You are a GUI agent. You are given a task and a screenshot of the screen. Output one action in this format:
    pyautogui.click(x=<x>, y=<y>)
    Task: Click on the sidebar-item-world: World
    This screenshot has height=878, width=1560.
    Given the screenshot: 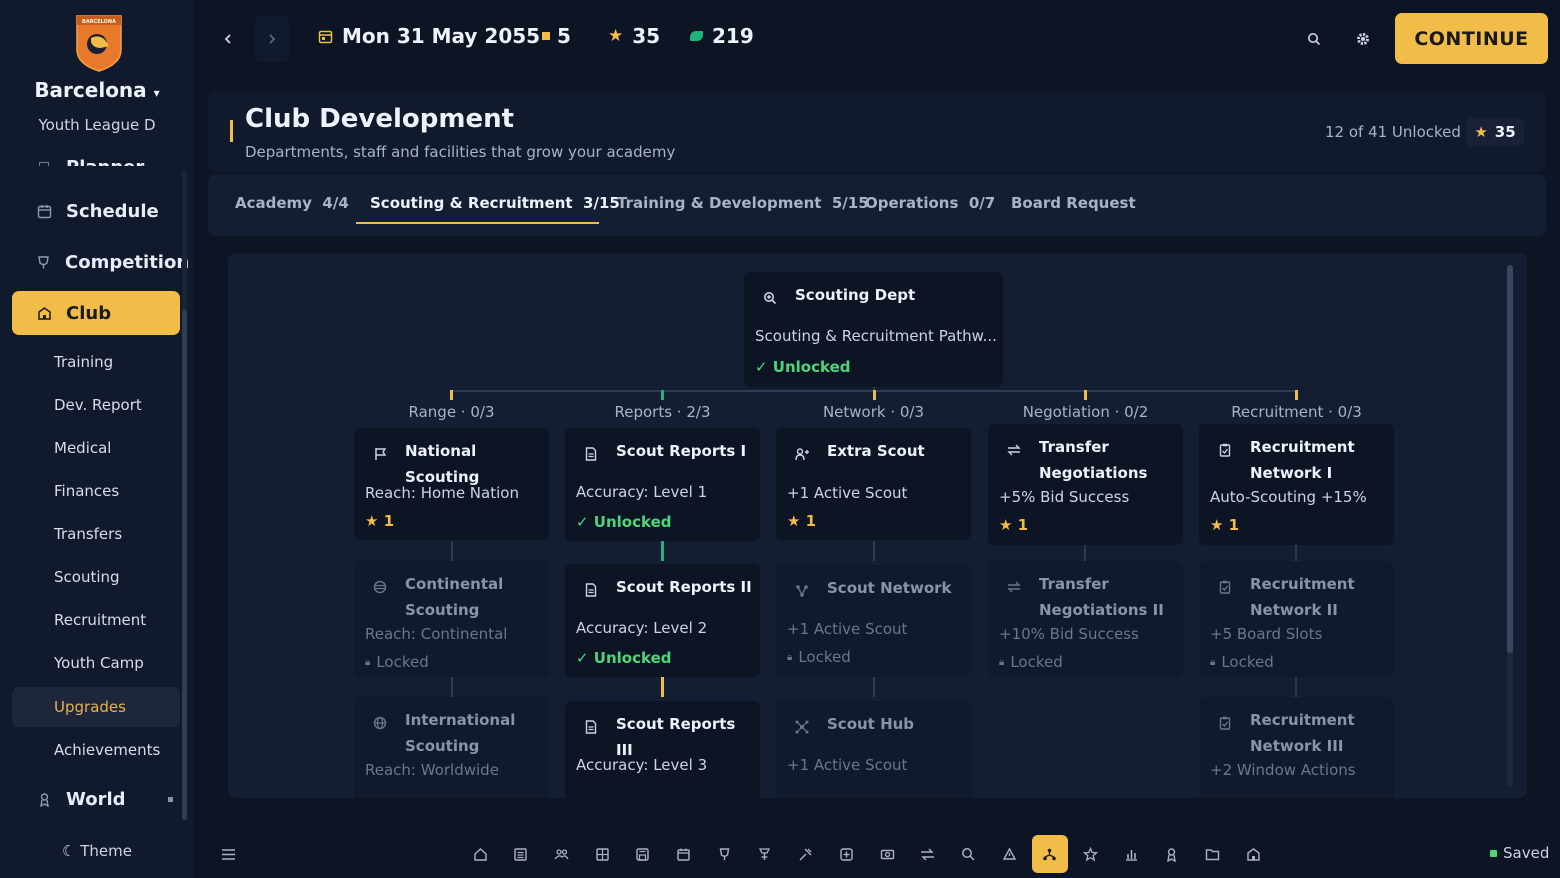 What is the action you would take?
    pyautogui.click(x=96, y=799)
    